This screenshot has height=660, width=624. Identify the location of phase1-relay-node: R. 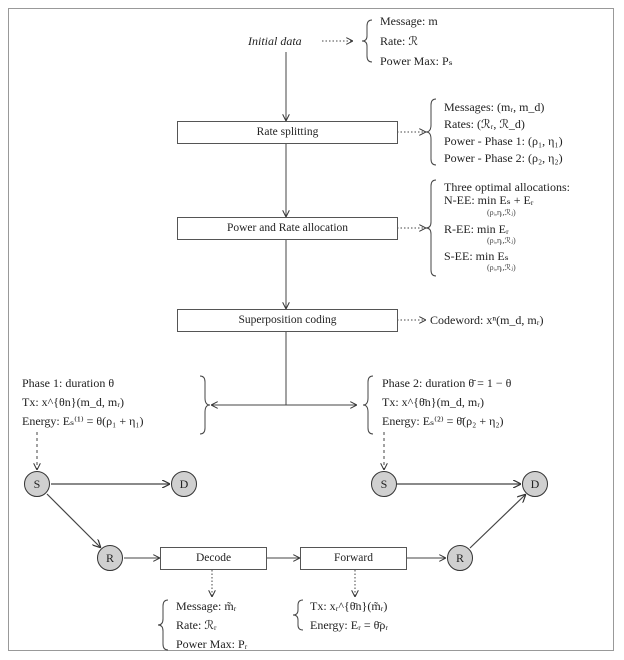
(110, 558).